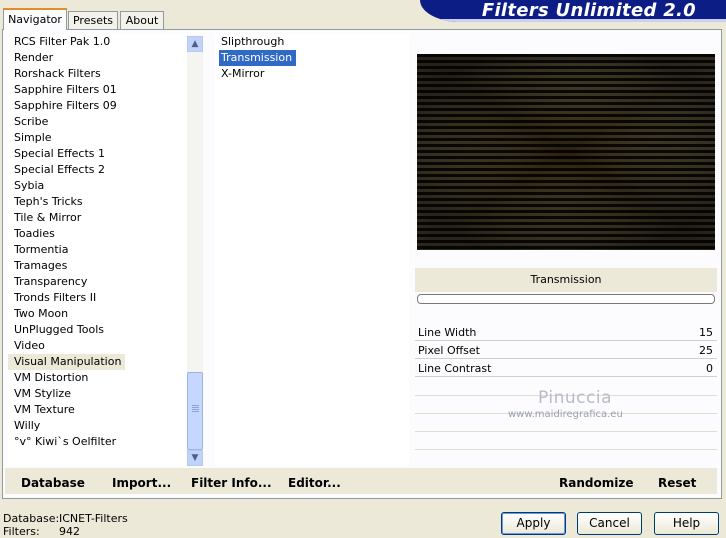 The width and height of the screenshot is (726, 538). What do you see at coordinates (588, 10) in the screenshot?
I see `banner-title: Filters Unlimited 2.0` at bounding box center [588, 10].